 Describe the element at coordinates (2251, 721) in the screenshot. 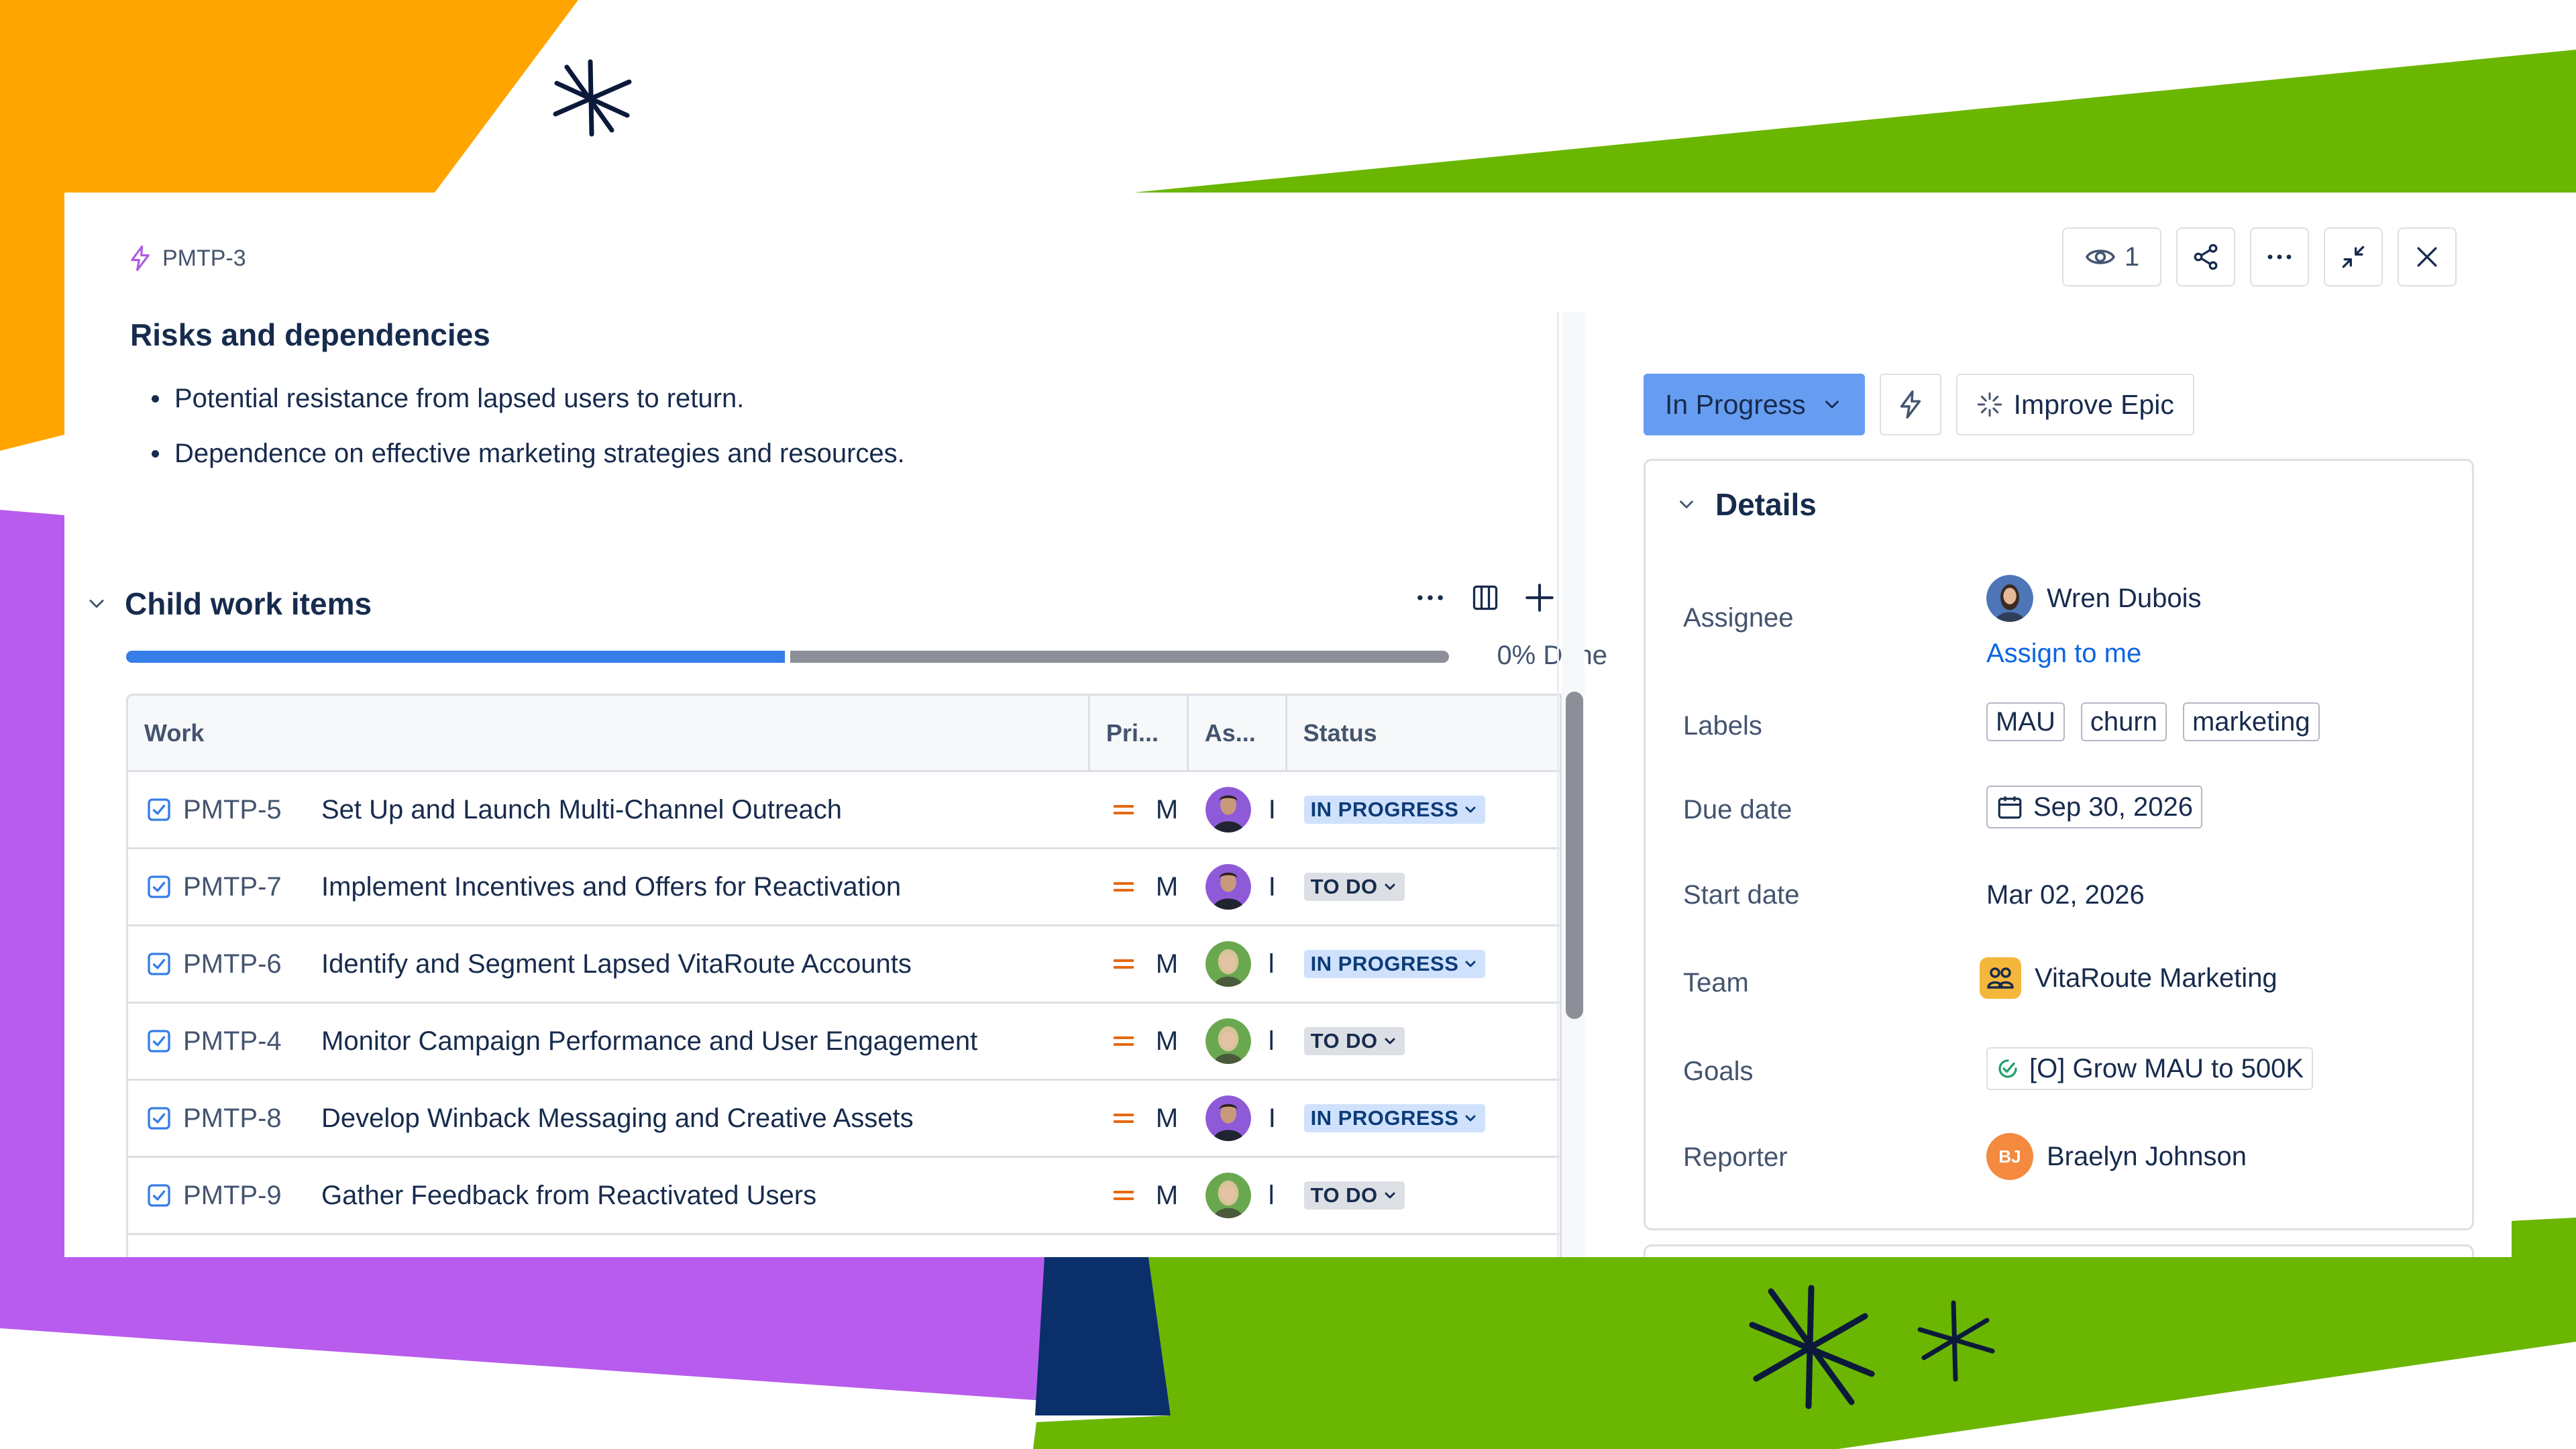

I see `label-tag: marketing` at that location.